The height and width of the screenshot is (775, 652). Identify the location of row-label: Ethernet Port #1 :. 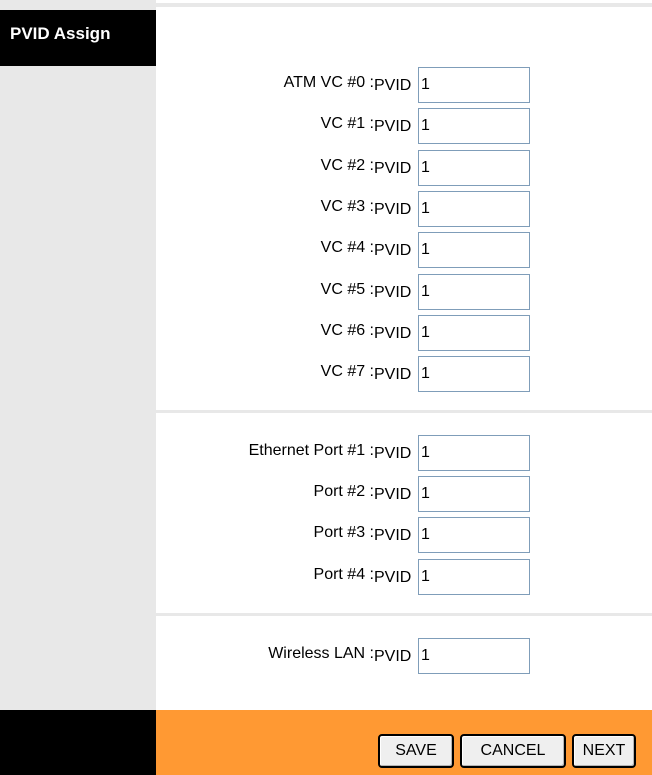
(311, 450).